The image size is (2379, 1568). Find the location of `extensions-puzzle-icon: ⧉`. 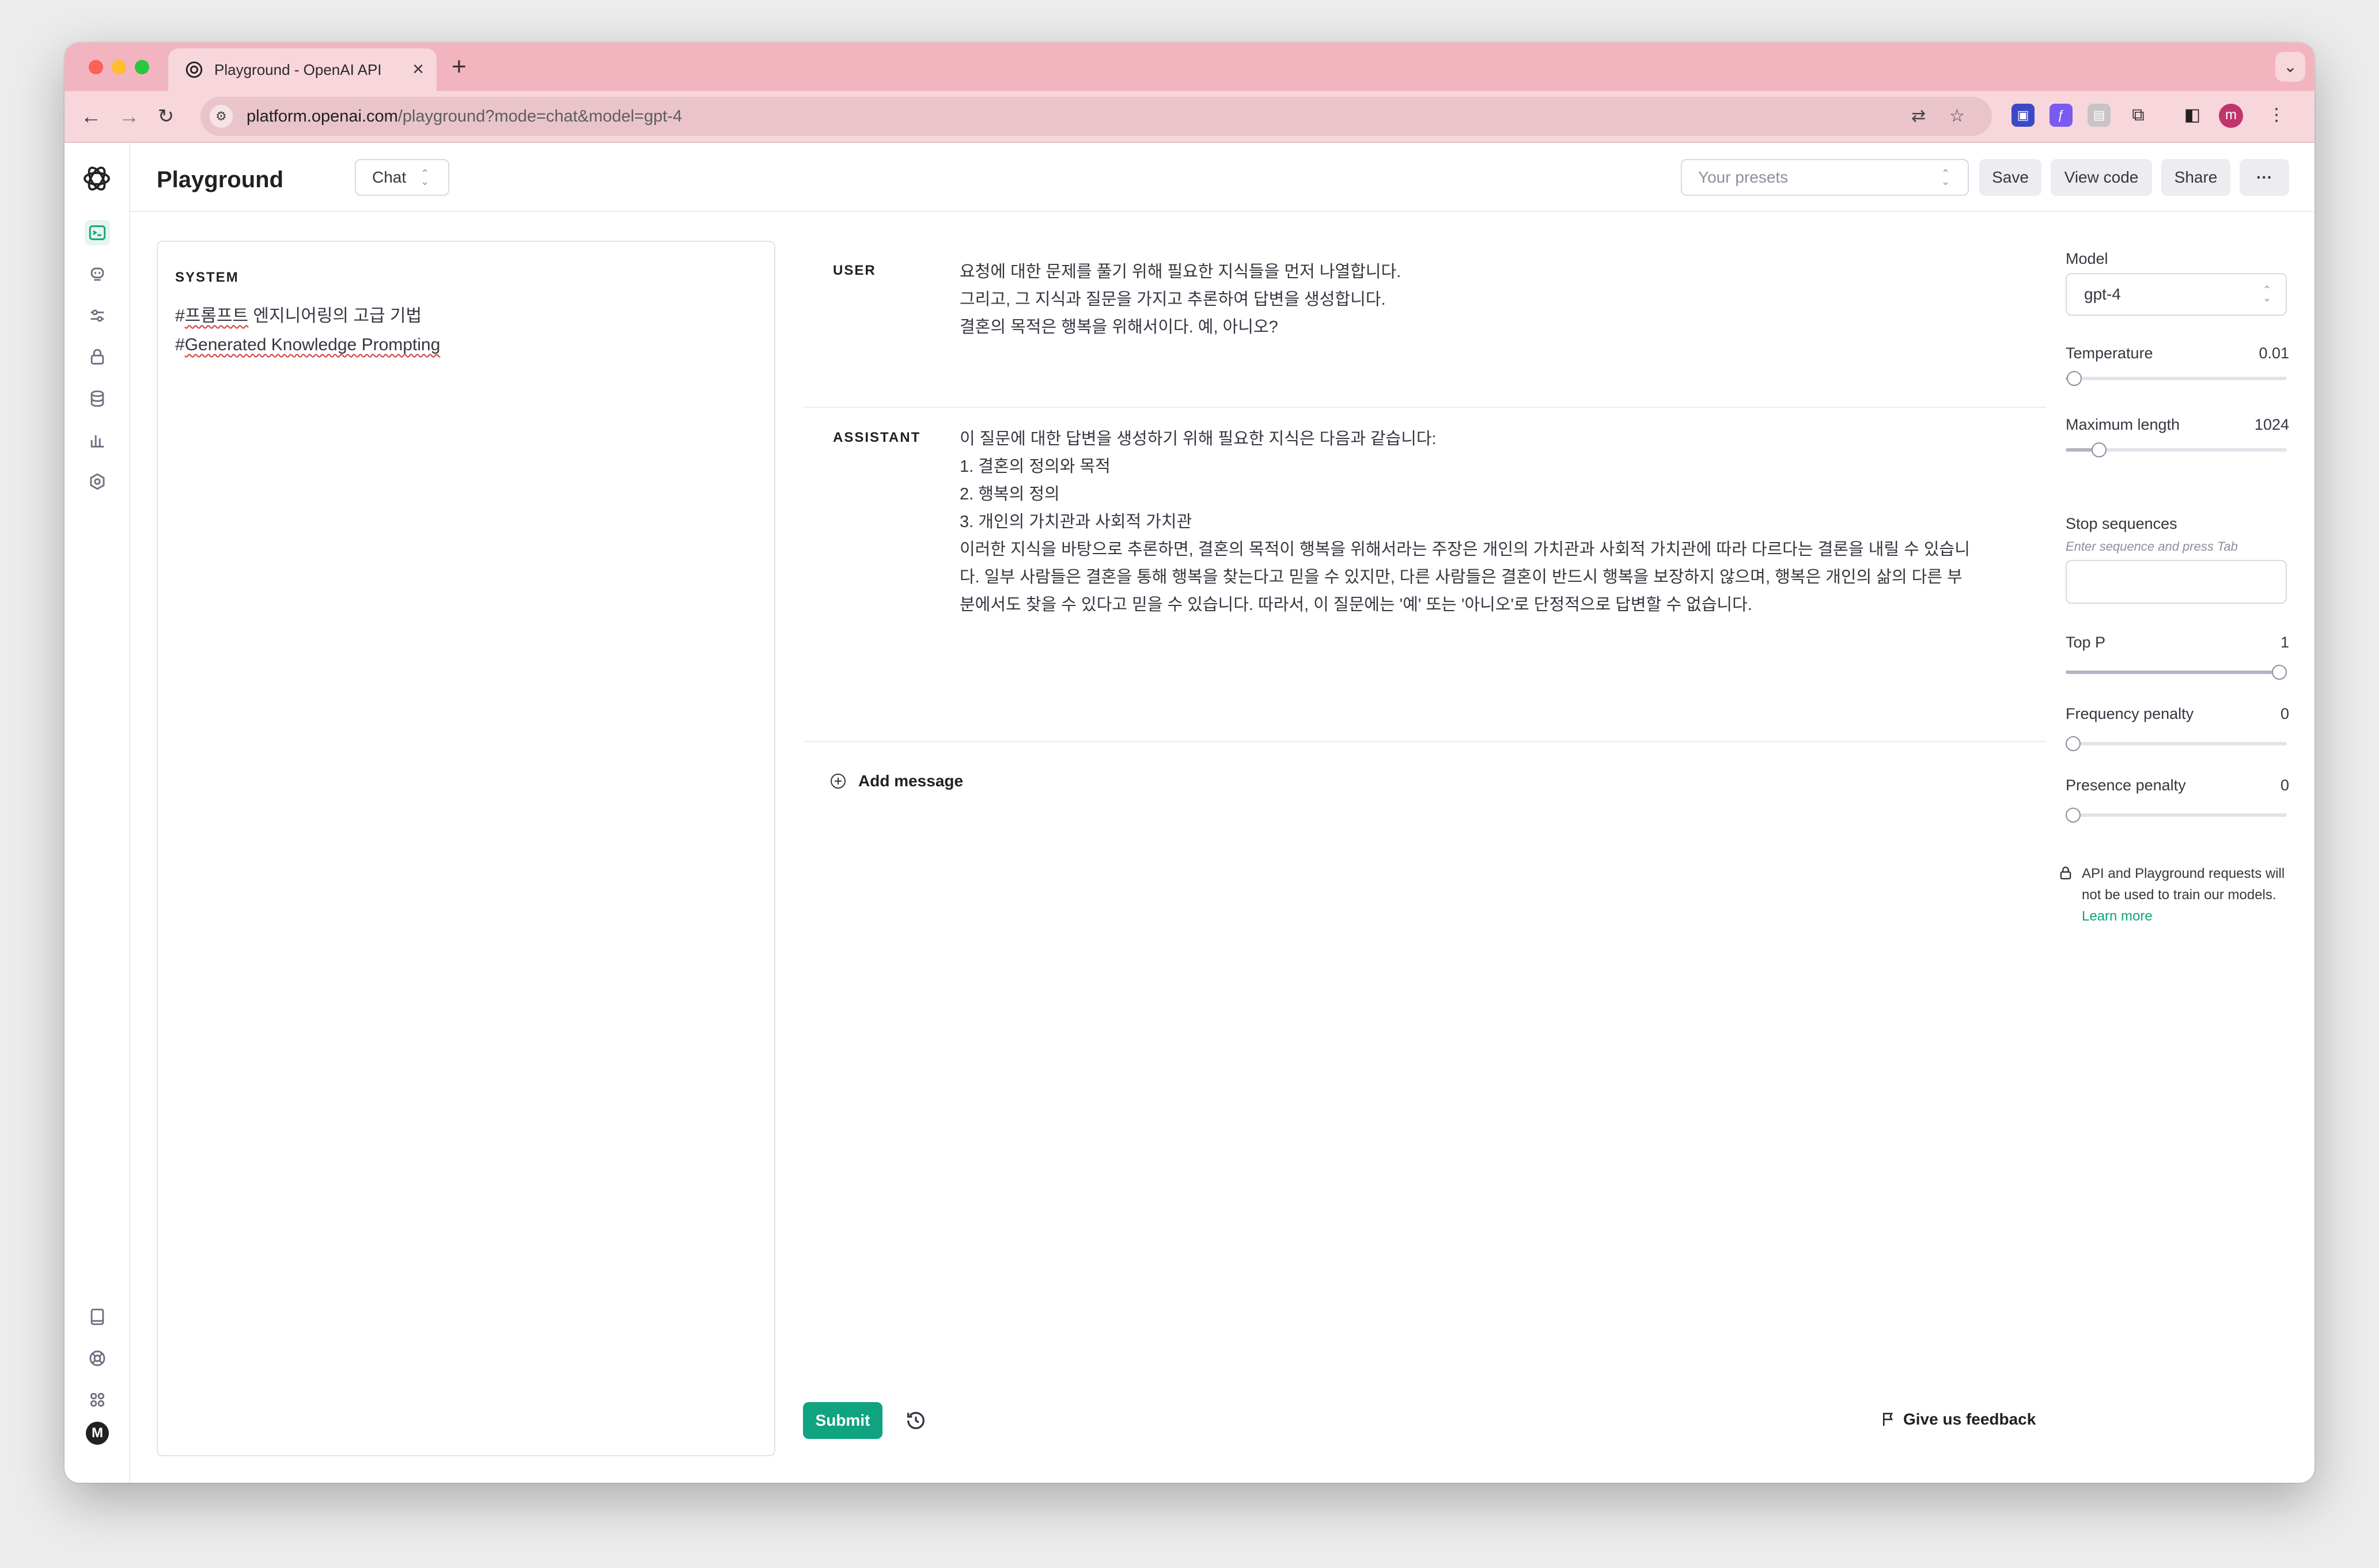

extensions-puzzle-icon: ⧉ is located at coordinates (2139, 115).